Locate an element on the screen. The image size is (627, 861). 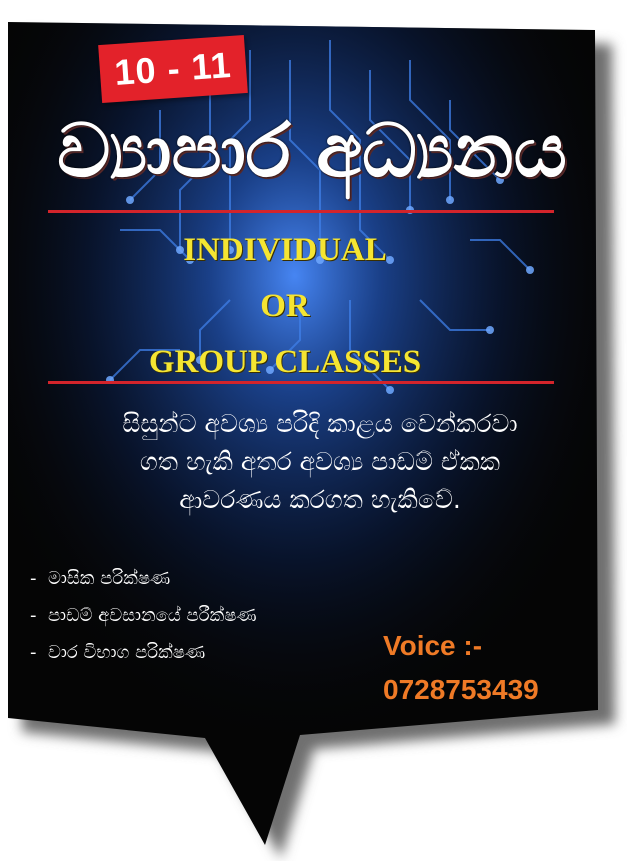
description-line: සිසුන්ට අවශ්‍ය පරිදි කාළය වෙන්කරවා is located at coordinates (320, 423).